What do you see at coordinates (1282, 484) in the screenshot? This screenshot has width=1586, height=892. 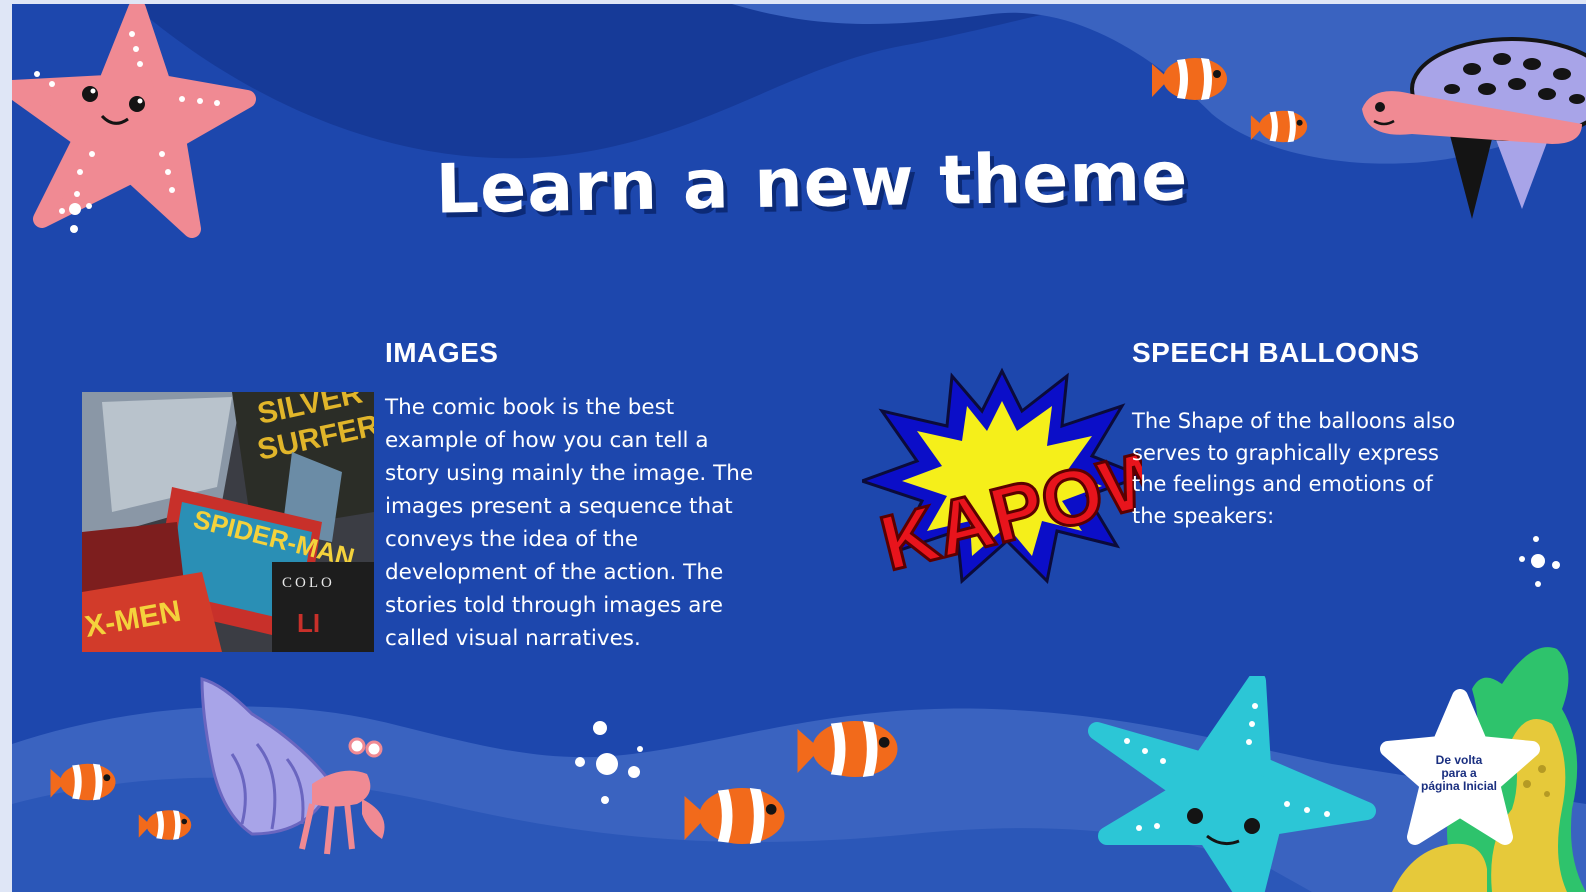 I see `text-line: the feelings and emotions of` at bounding box center [1282, 484].